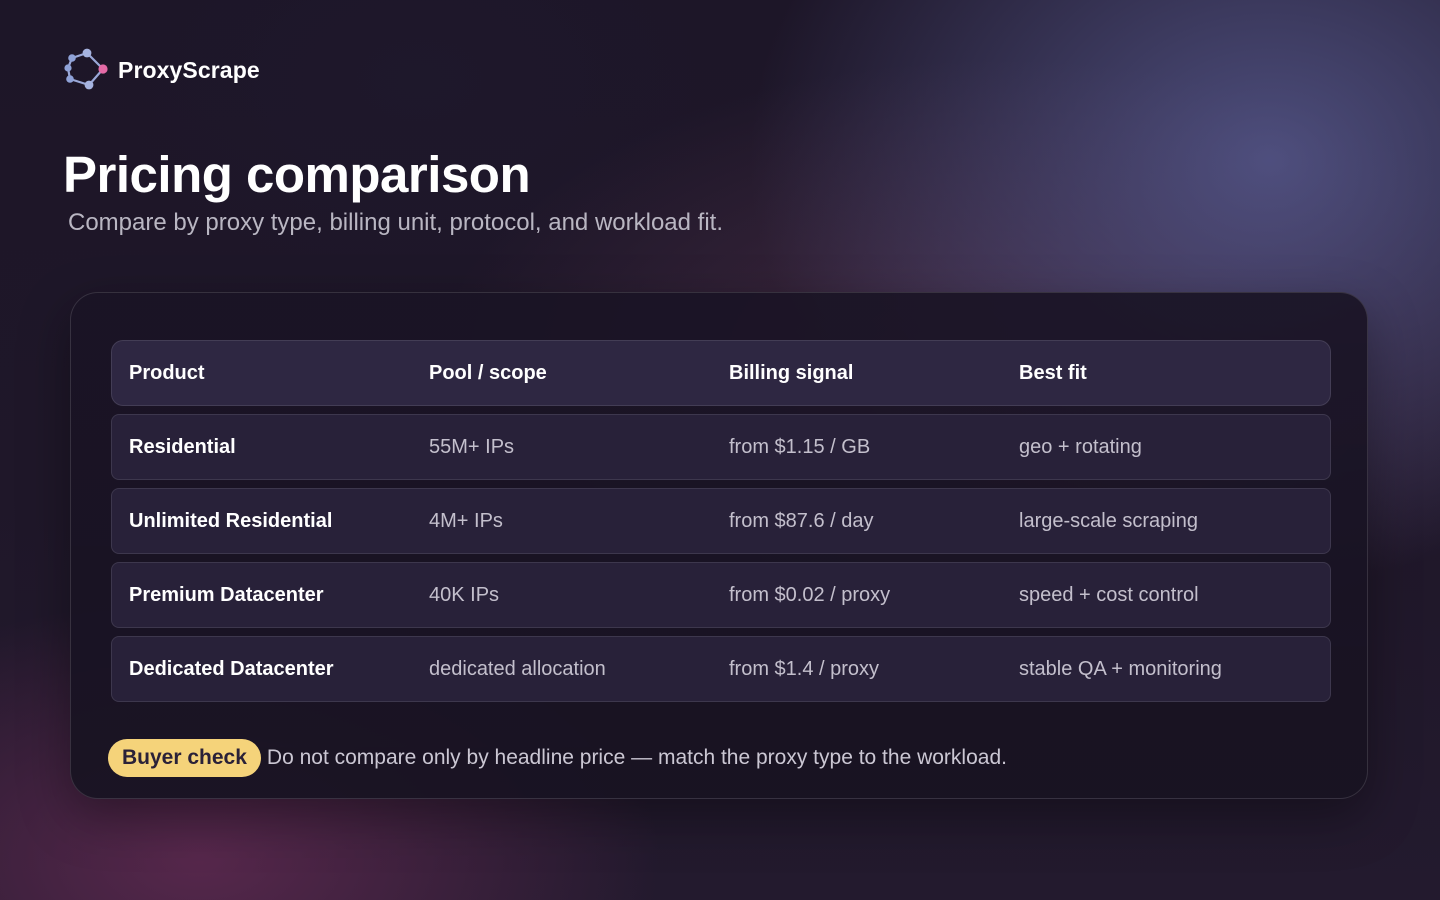  Describe the element at coordinates (801, 520) in the screenshot. I see `billing-signal: from $87.6 / day` at that location.